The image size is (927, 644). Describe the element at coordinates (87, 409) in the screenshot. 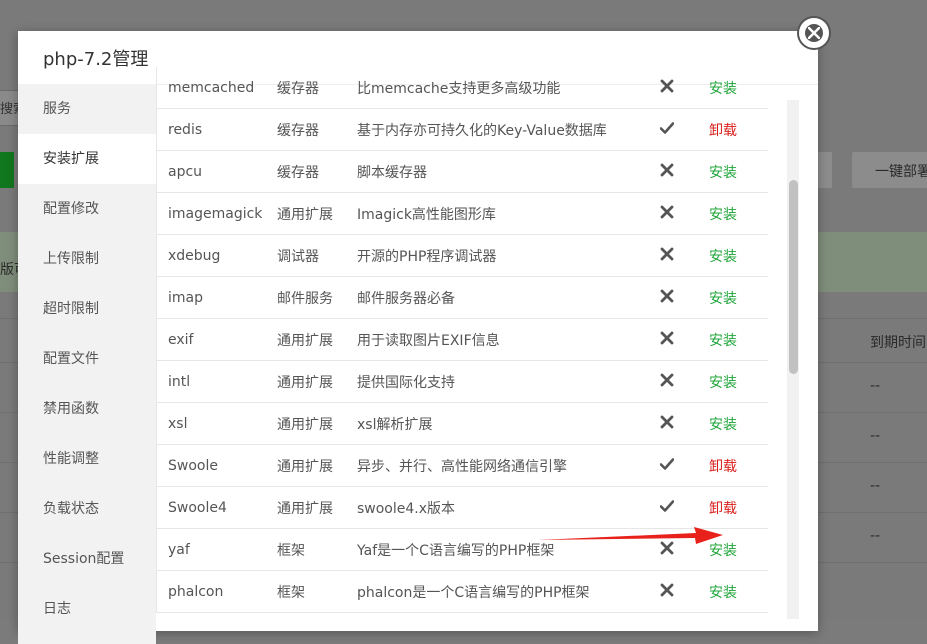

I see `sidebar-item-disabled-functions: 禁用函数` at that location.